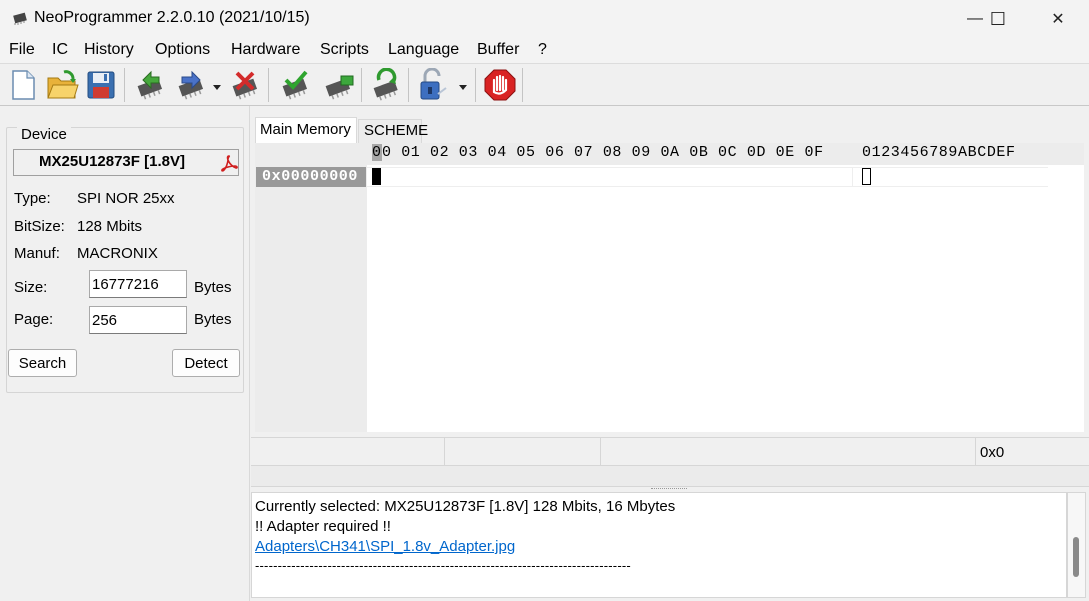 The height and width of the screenshot is (601, 1089). What do you see at coordinates (42, 363) in the screenshot?
I see `search-button: Search` at bounding box center [42, 363].